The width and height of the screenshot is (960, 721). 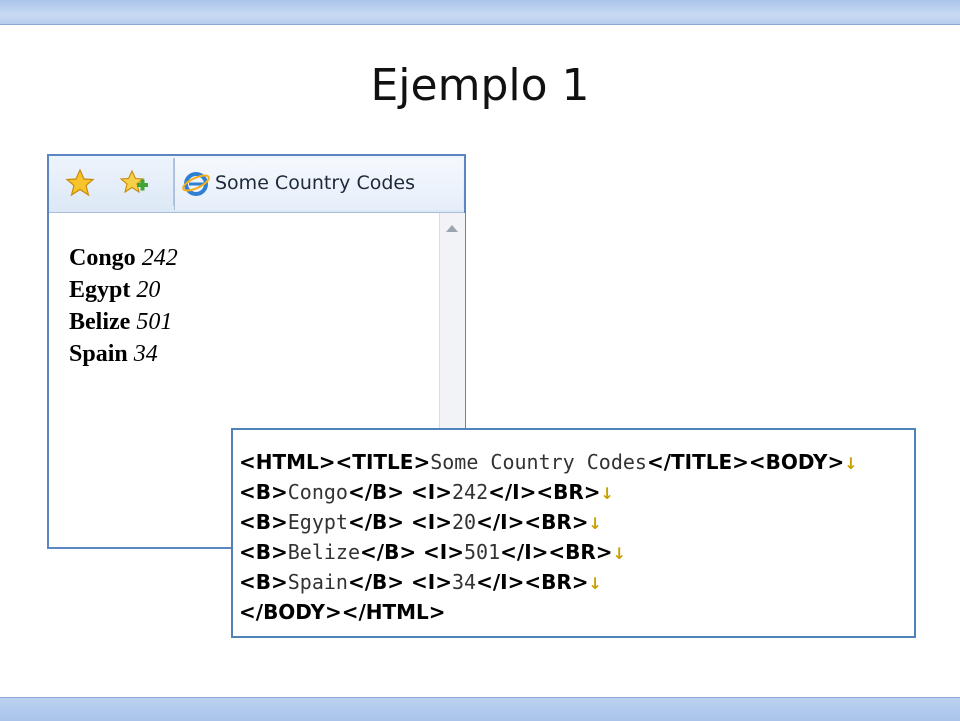 What do you see at coordinates (123, 258) in the screenshot?
I see `list-item: Congo 242` at bounding box center [123, 258].